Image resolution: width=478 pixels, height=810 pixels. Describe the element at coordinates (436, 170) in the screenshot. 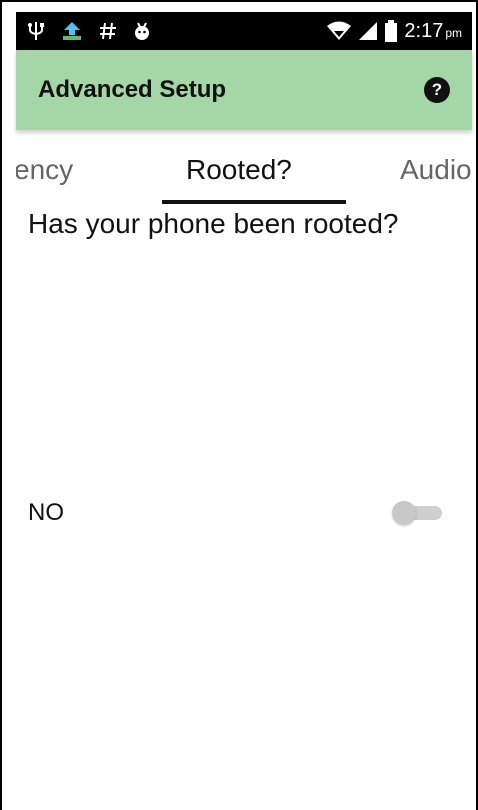

I see `tab-audio: Audio` at that location.